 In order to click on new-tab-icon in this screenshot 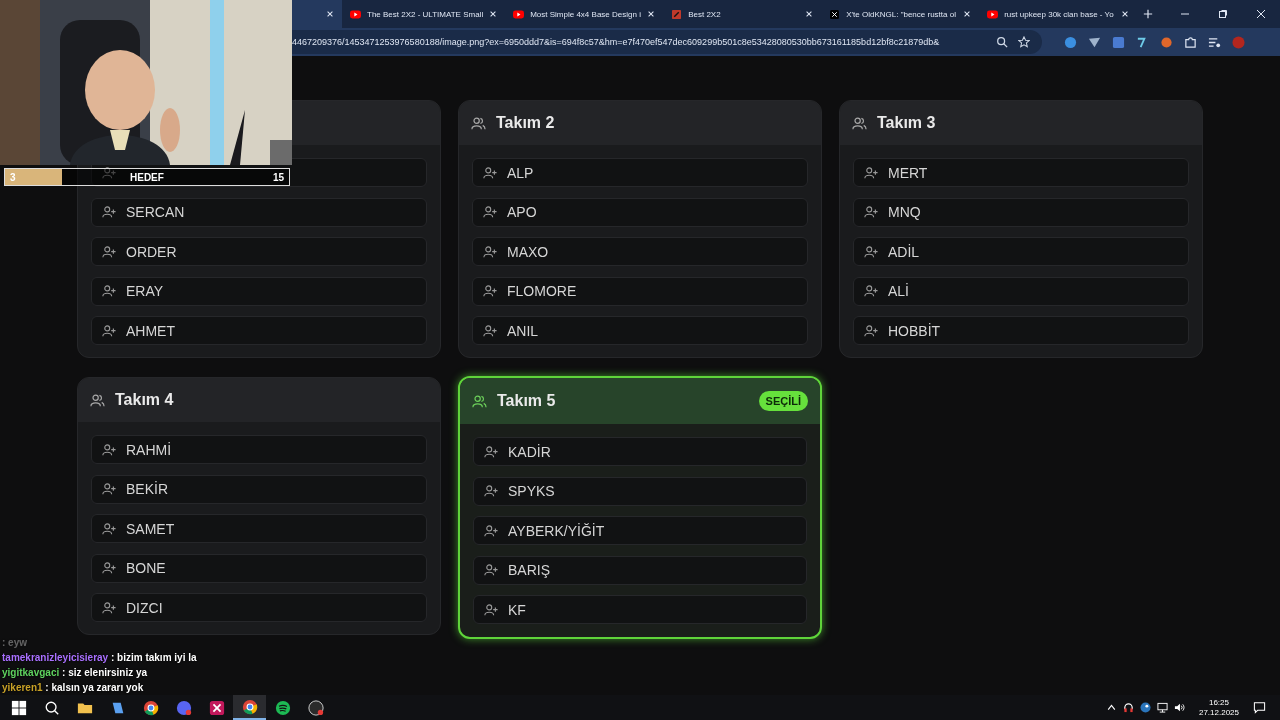, I will do `click(1148, 14)`.